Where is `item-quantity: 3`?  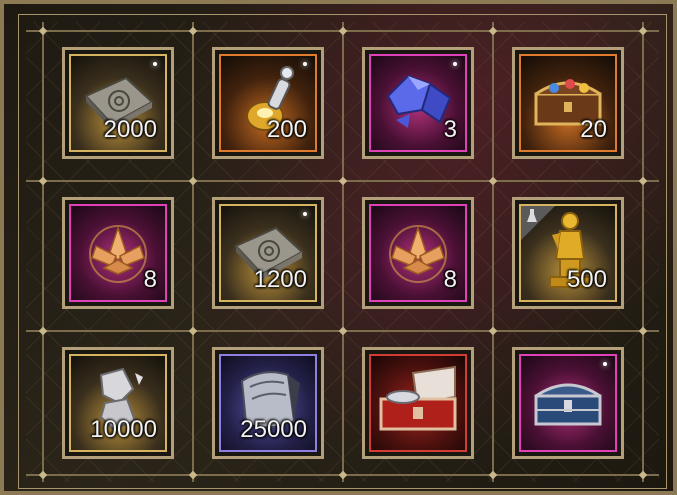
item-quantity: 3 is located at coordinates (450, 129).